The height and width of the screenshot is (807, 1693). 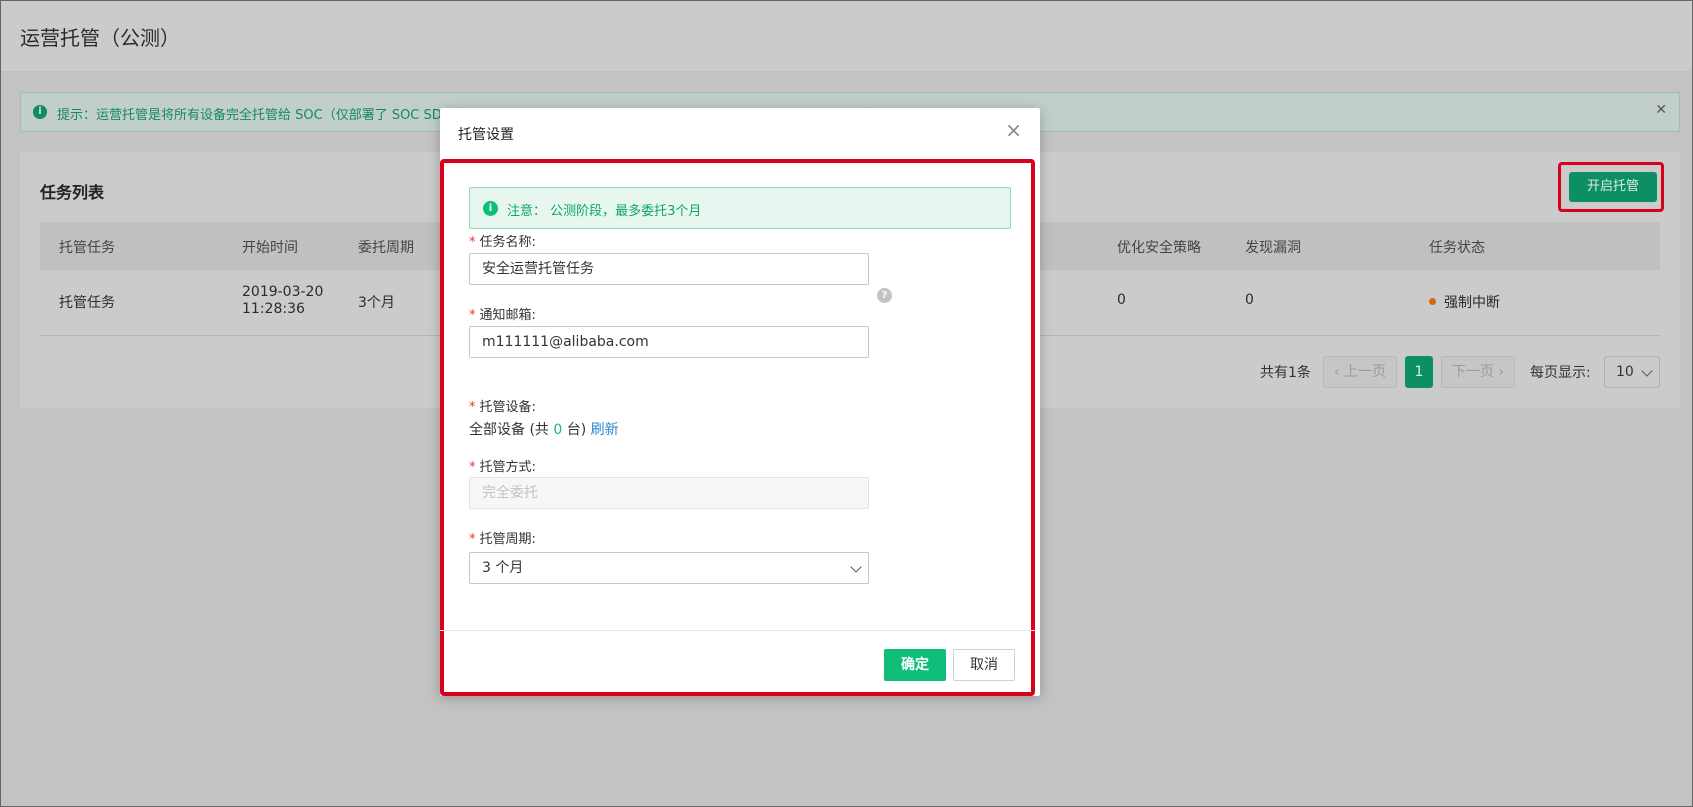 I want to click on cancel-button: 取消, so click(x=984, y=665).